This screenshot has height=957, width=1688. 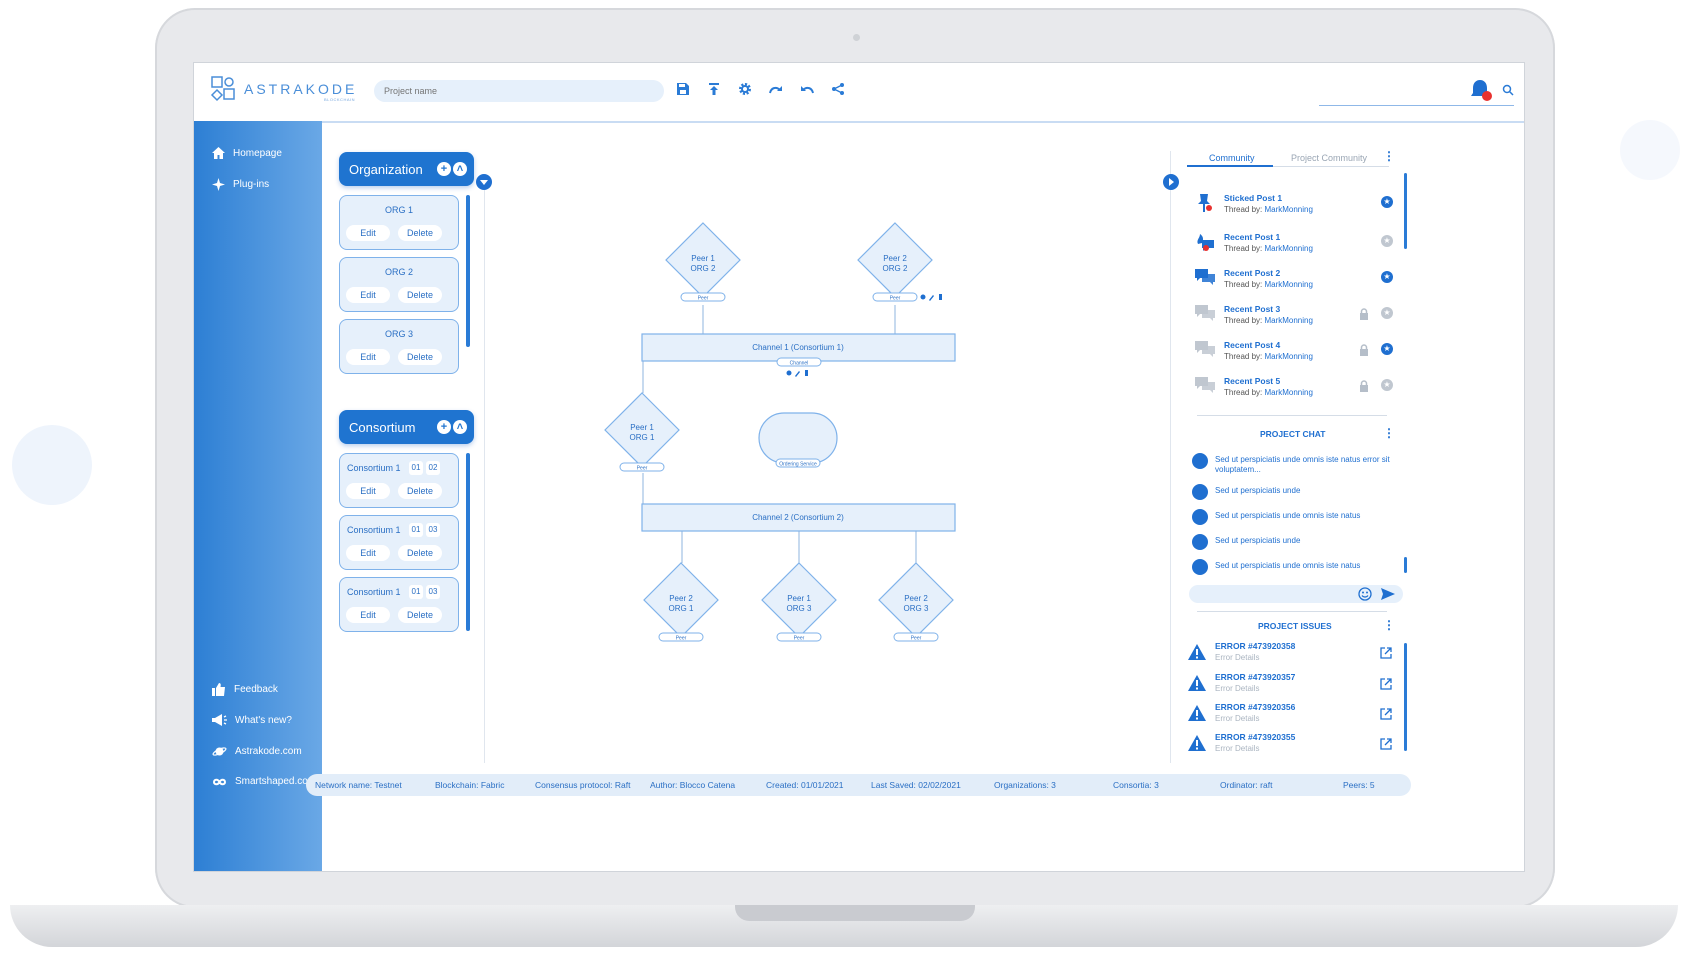 What do you see at coordinates (855, 913) in the screenshot?
I see `laptop-notch` at bounding box center [855, 913].